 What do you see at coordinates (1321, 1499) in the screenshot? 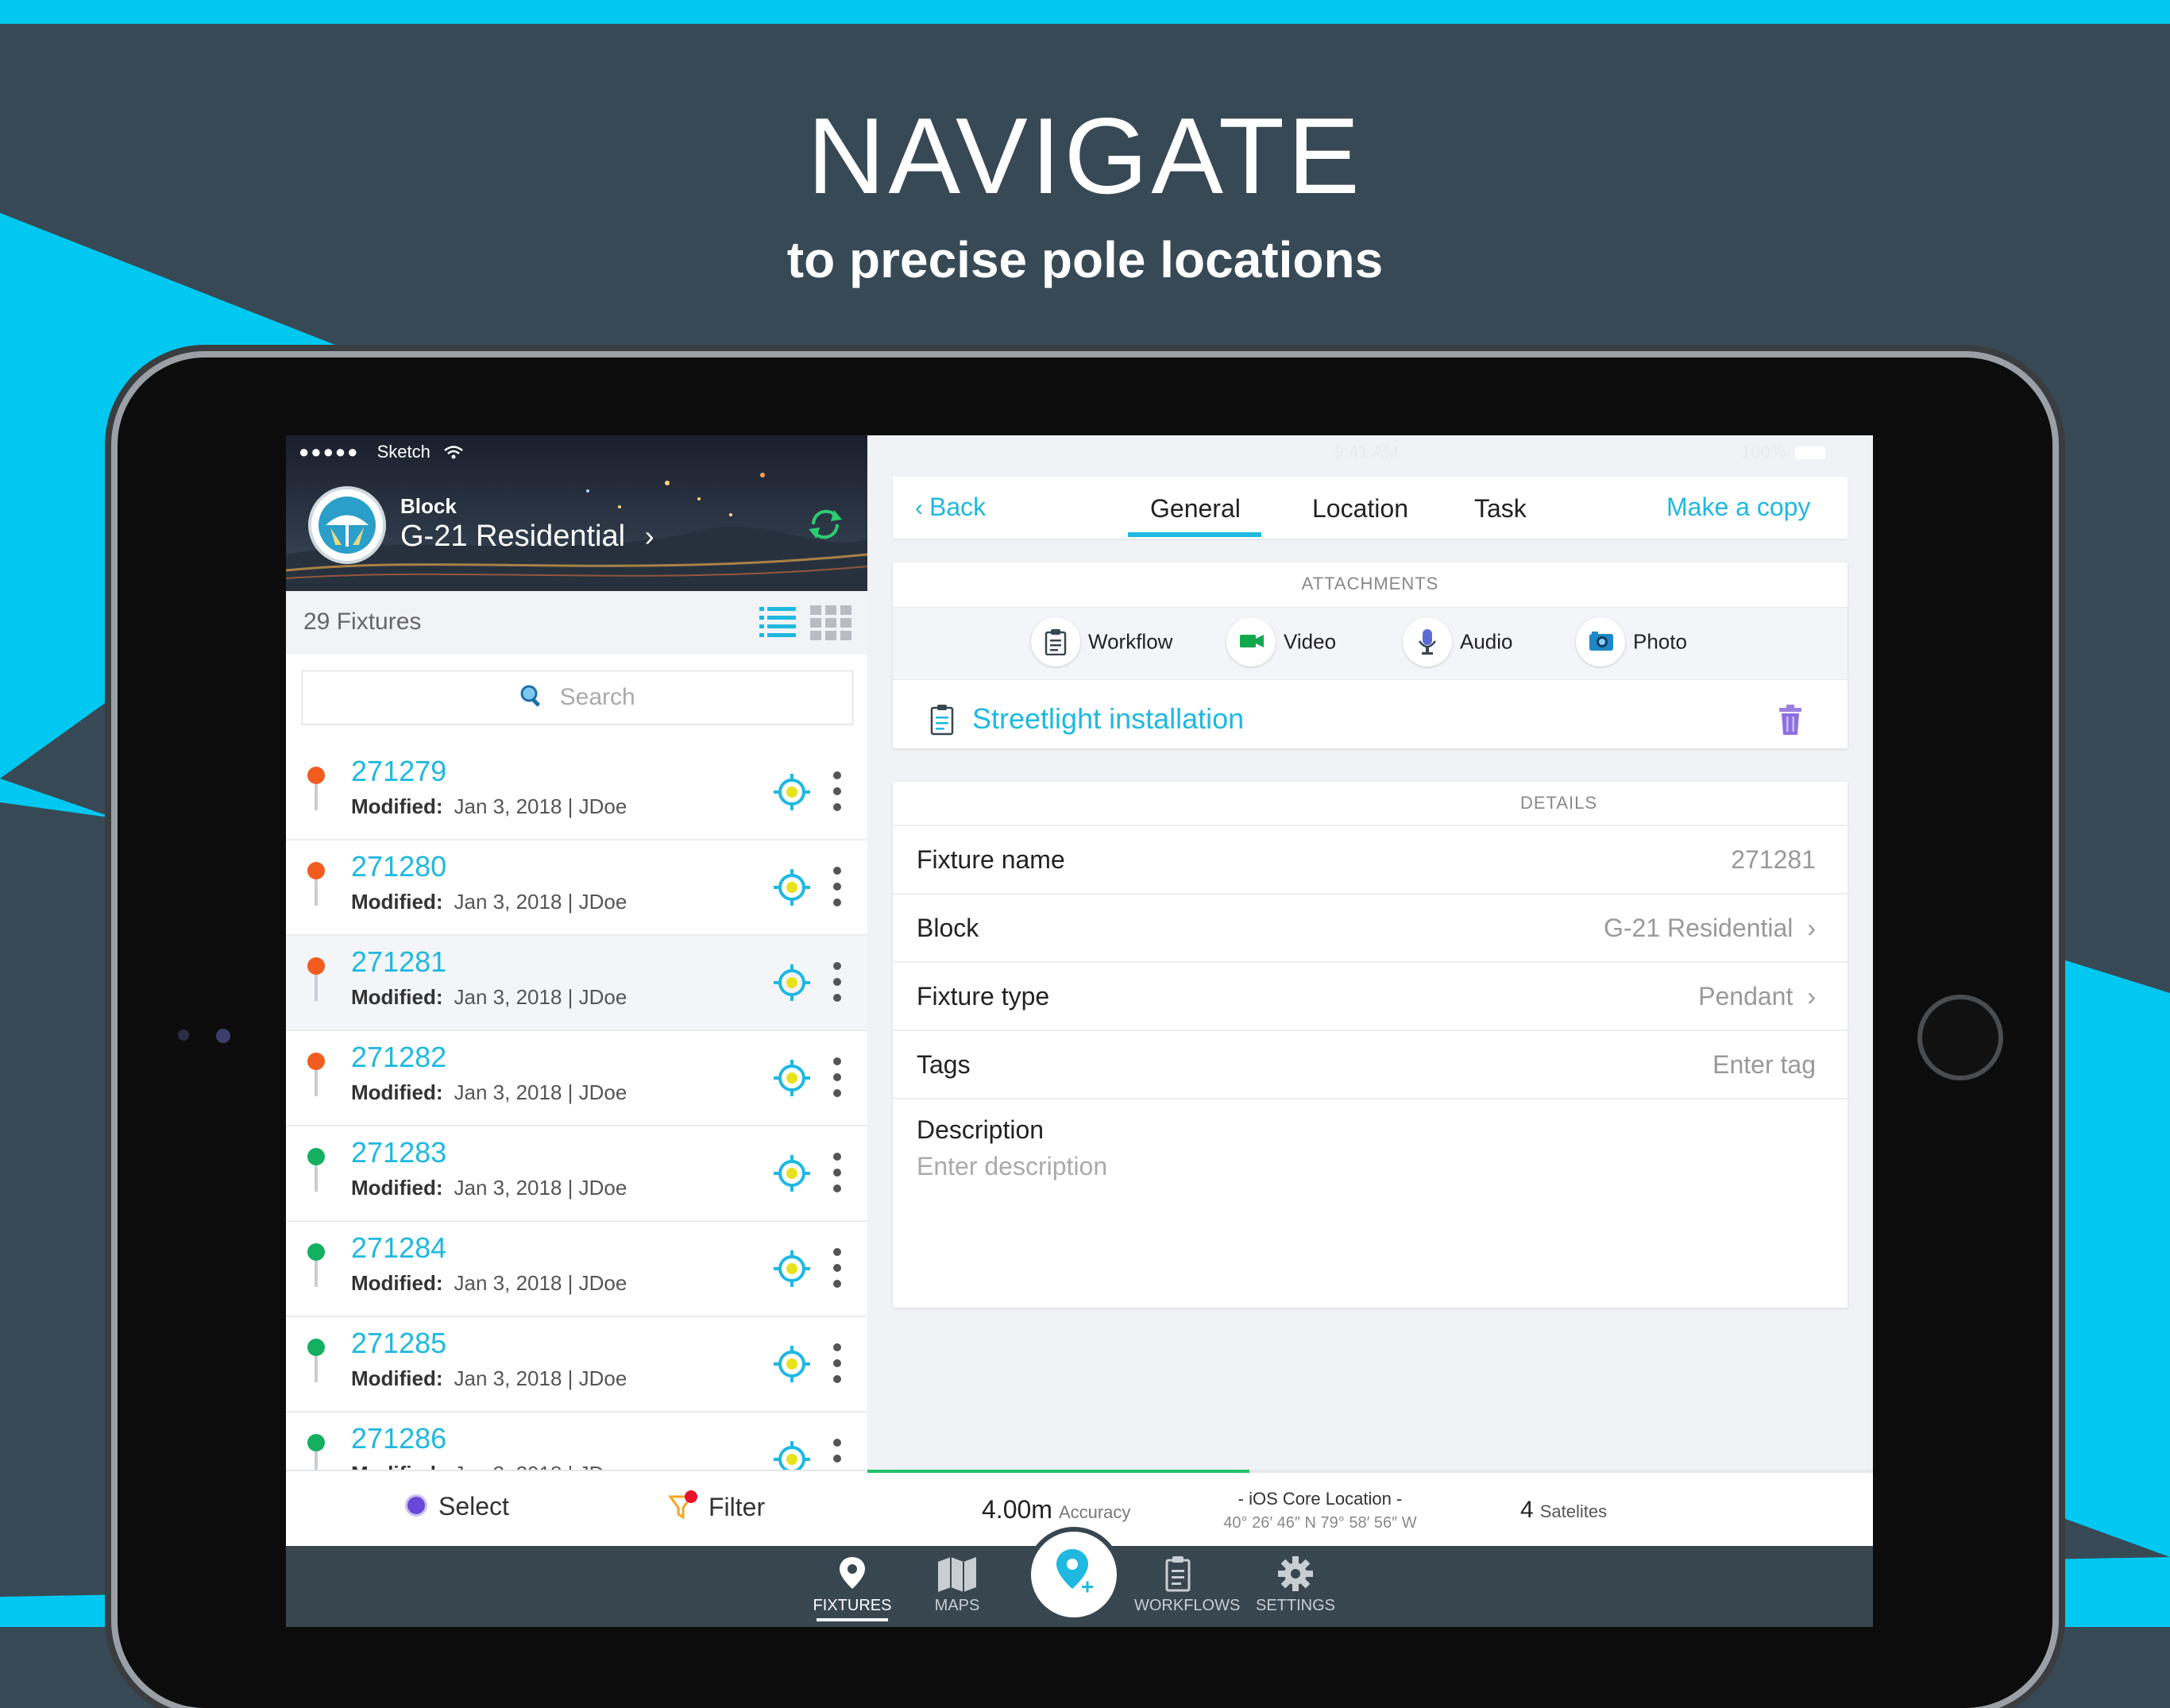
I see `location-source: - iOS Core Location -` at bounding box center [1321, 1499].